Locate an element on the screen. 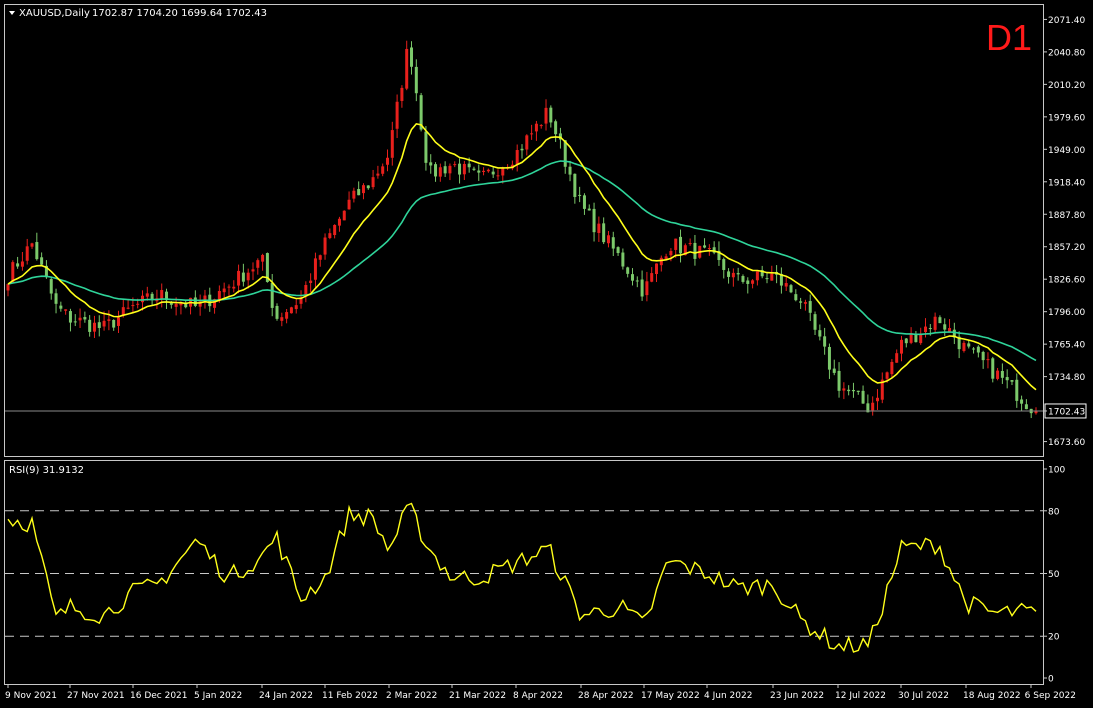 This screenshot has width=1093, height=708. price-tick-label: 1673.60 is located at coordinates (1066, 443).